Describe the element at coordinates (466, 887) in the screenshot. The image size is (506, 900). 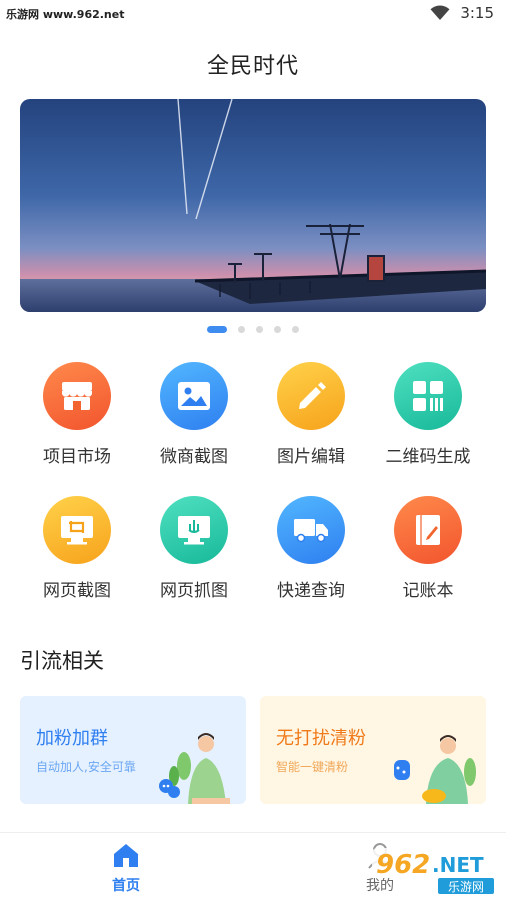
I see `svg-text: 乐游网` at that location.